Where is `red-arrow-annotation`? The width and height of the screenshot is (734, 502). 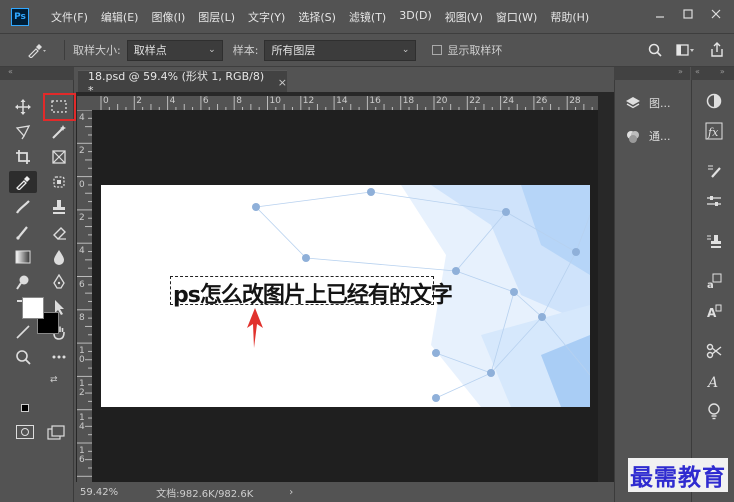 red-arrow-annotation is located at coordinates (255, 328).